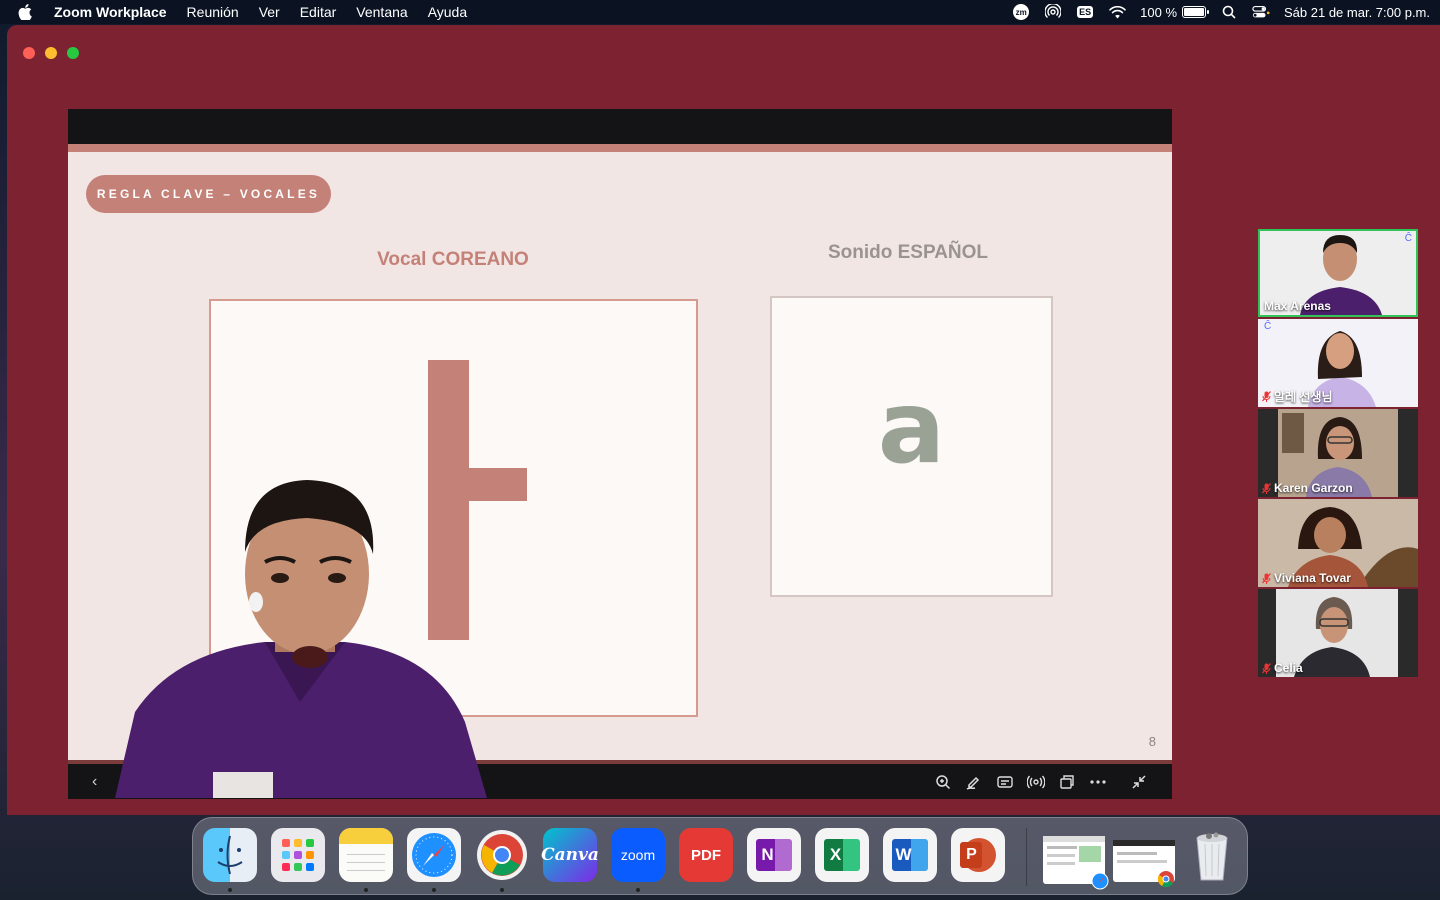 The height and width of the screenshot is (900, 1440). Describe the element at coordinates (706, 855) in the screenshot. I see `pdf-icon: PDF` at that location.